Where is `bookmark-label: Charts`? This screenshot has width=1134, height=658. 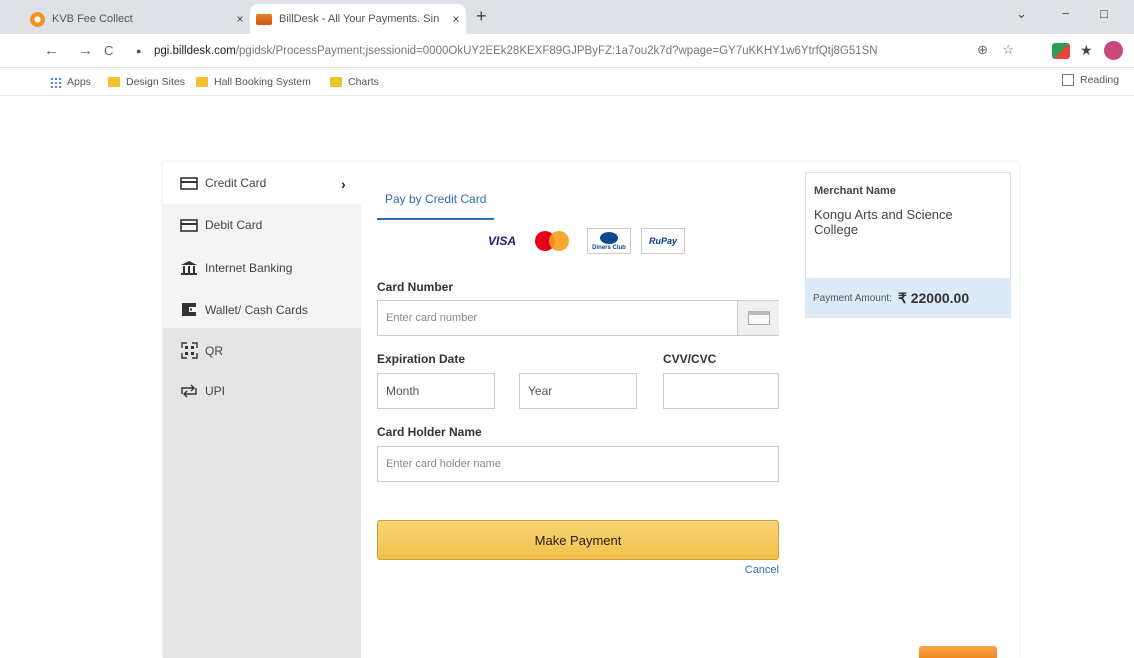
bookmark-label: Charts is located at coordinates (363, 82).